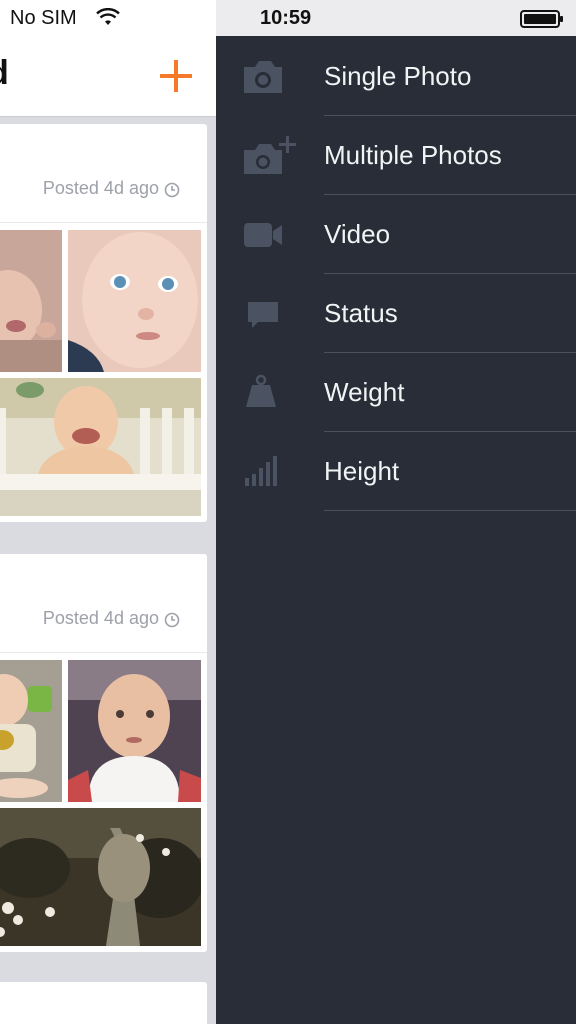  What do you see at coordinates (261, 390) in the screenshot?
I see `weight-icon` at bounding box center [261, 390].